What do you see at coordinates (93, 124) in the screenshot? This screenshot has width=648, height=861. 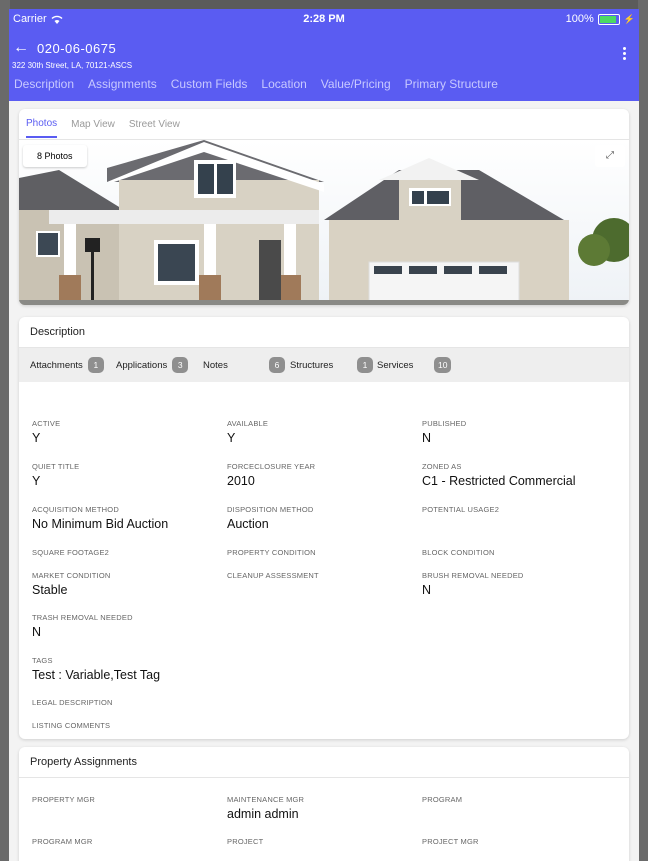 I see `tab-map-view: Map View` at bounding box center [93, 124].